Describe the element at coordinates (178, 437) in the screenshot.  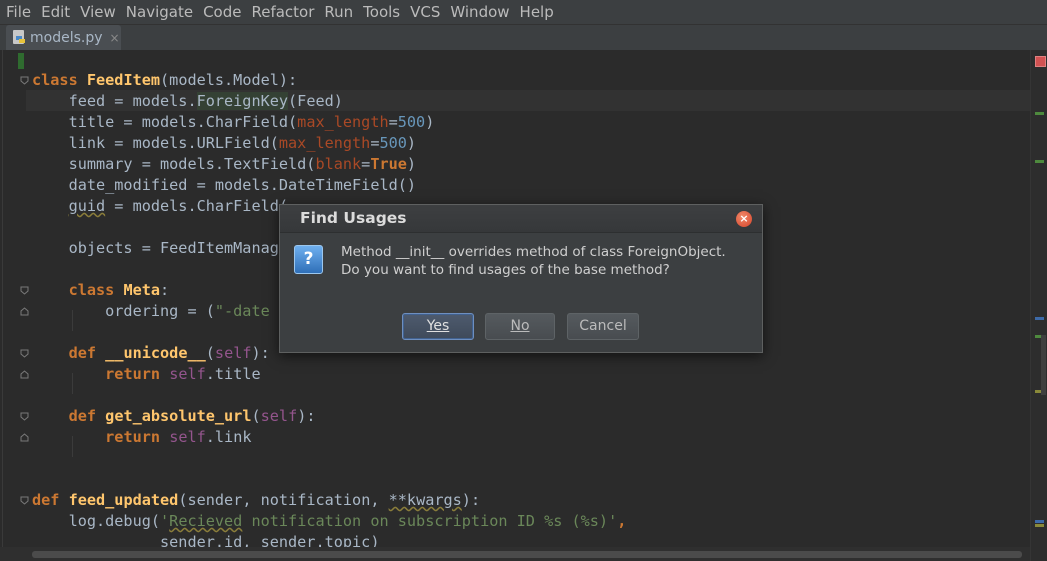
I see `code-line: return self.link` at that location.